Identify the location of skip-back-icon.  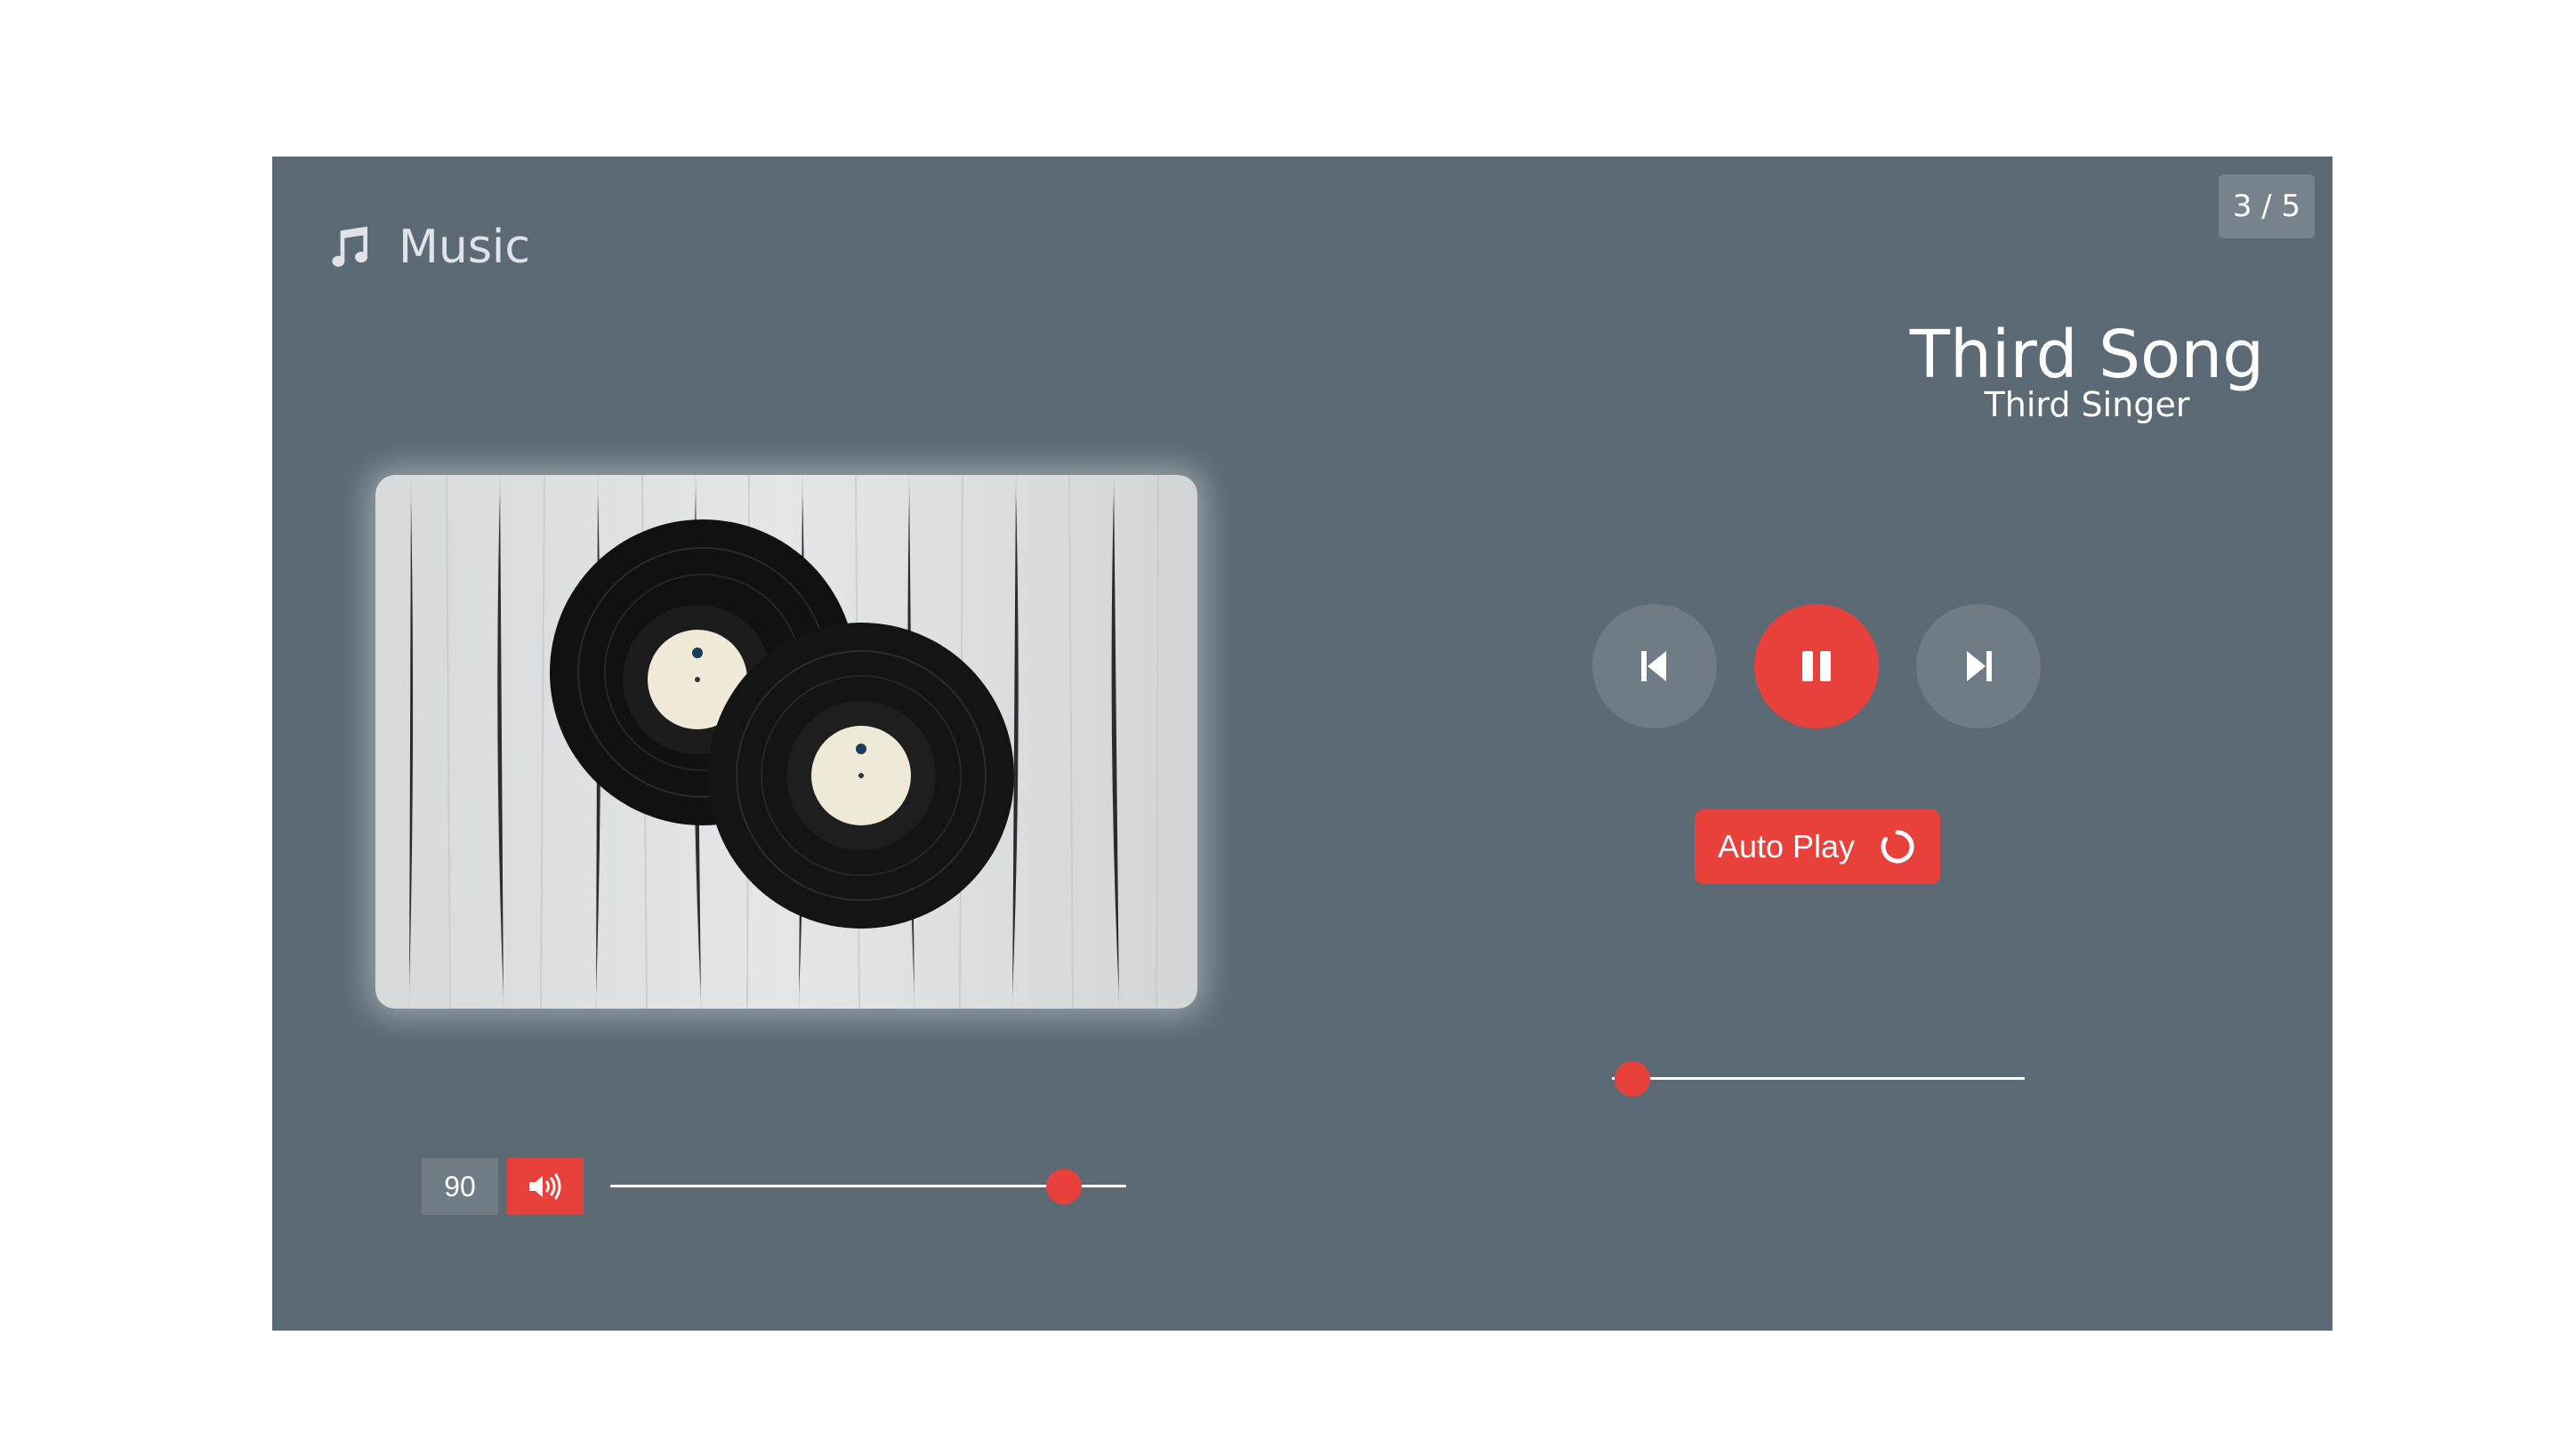
(1653, 666).